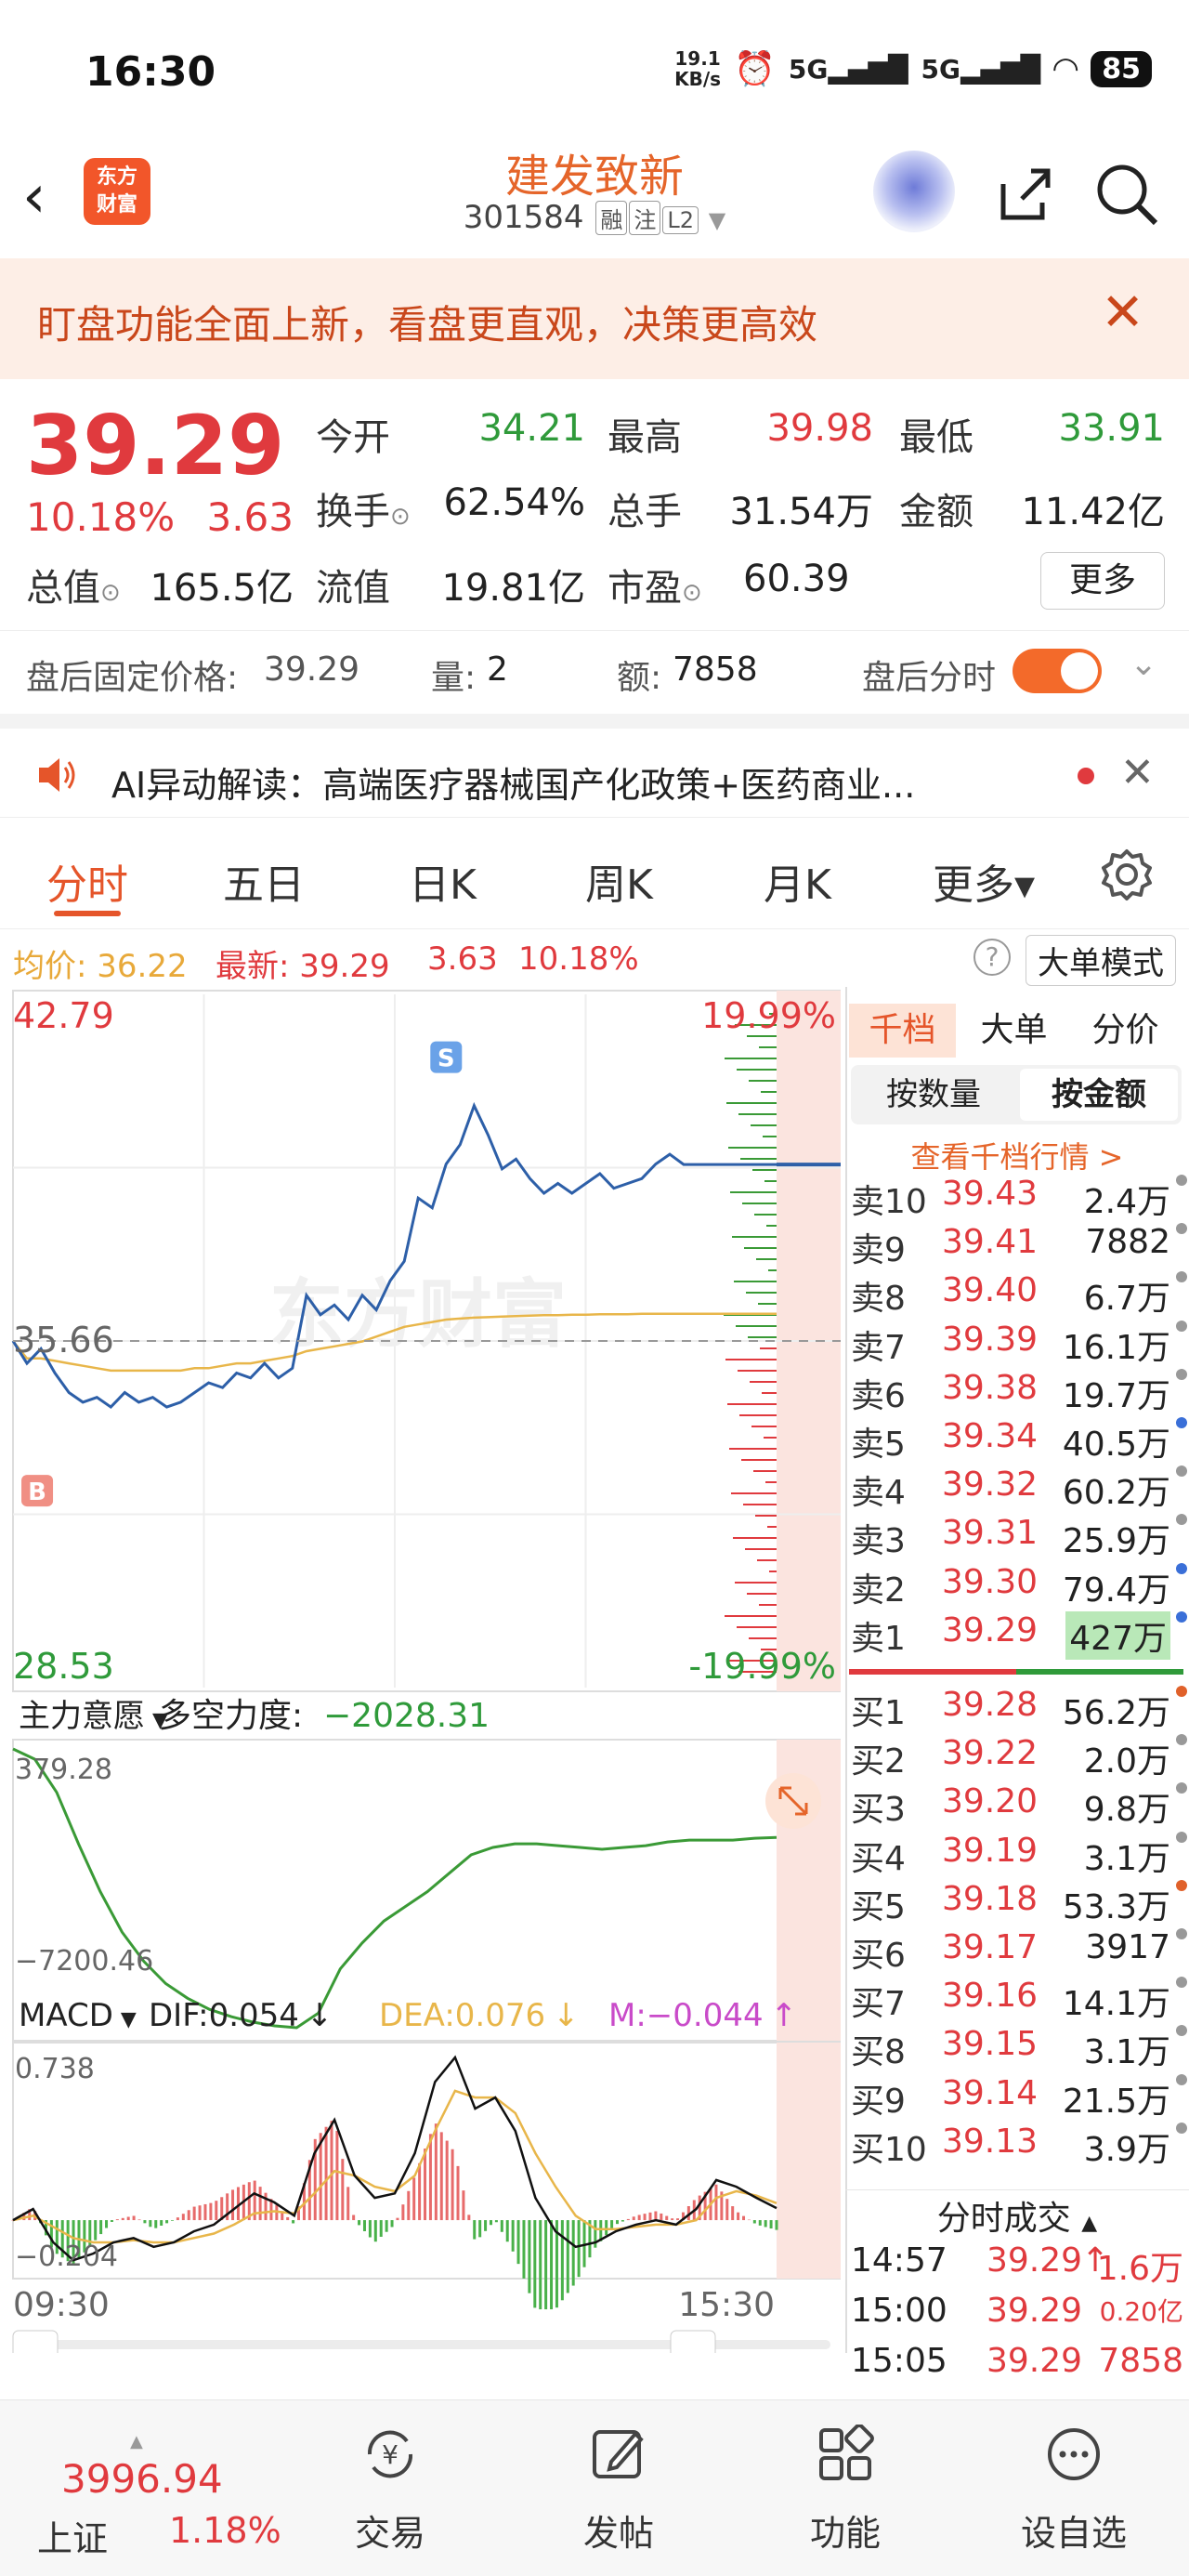 This screenshot has width=1189, height=2576. What do you see at coordinates (991, 1242) in the screenshot?
I see `ask-price: 39.41` at bounding box center [991, 1242].